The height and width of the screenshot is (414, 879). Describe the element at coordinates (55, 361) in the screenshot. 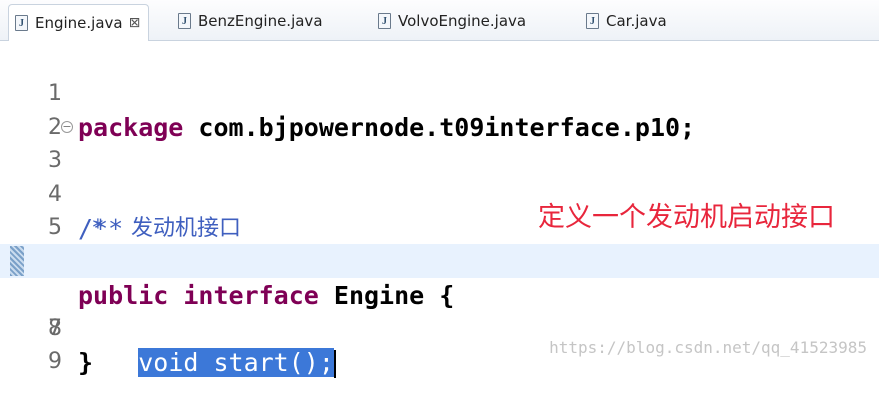

I see `line-number: 9` at that location.